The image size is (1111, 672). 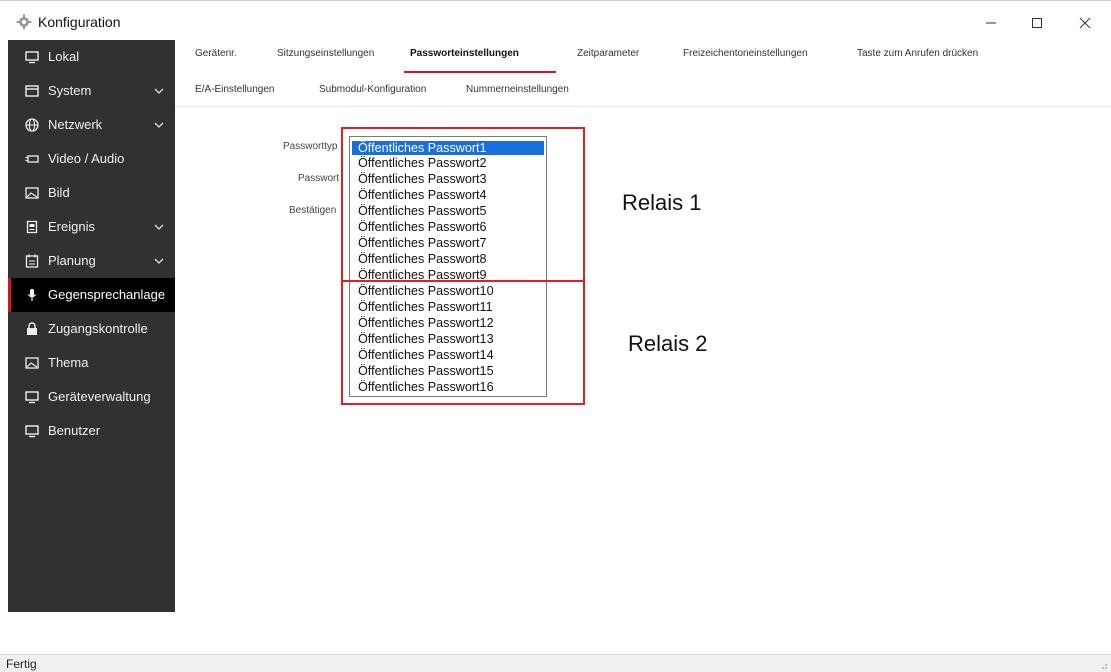 I want to click on sidebar-item-ereignis: Ereignis, so click(x=91, y=227).